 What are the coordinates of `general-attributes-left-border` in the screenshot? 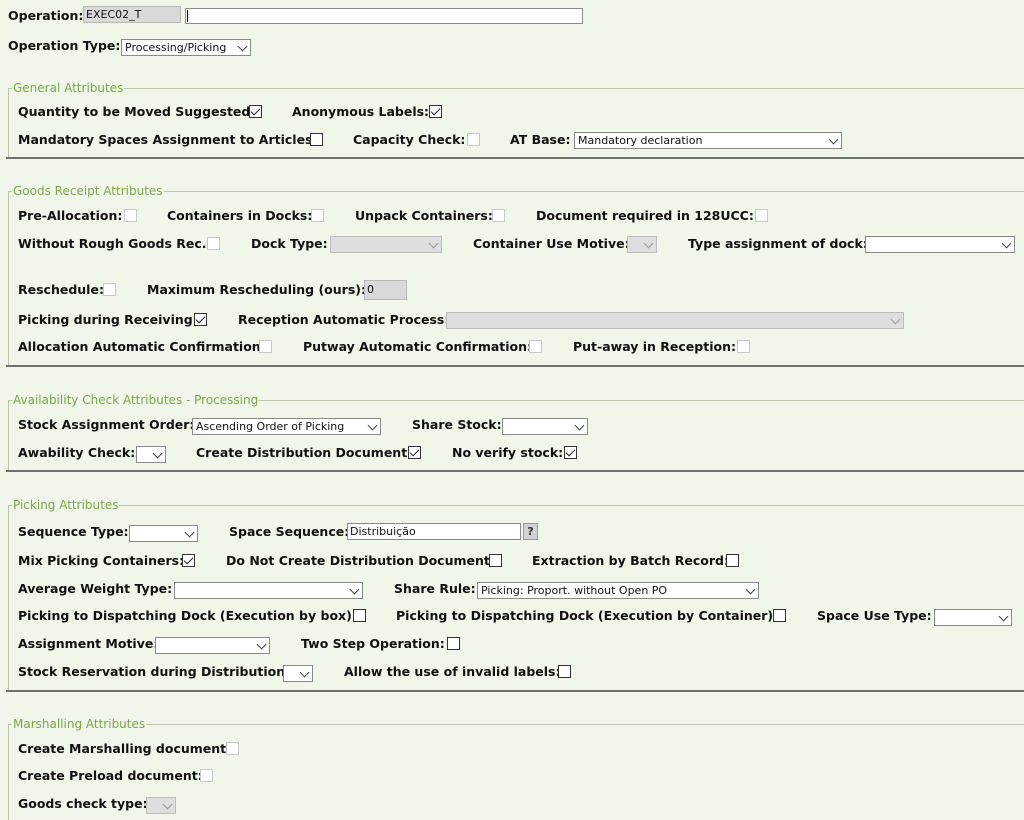 It's located at (8, 123).